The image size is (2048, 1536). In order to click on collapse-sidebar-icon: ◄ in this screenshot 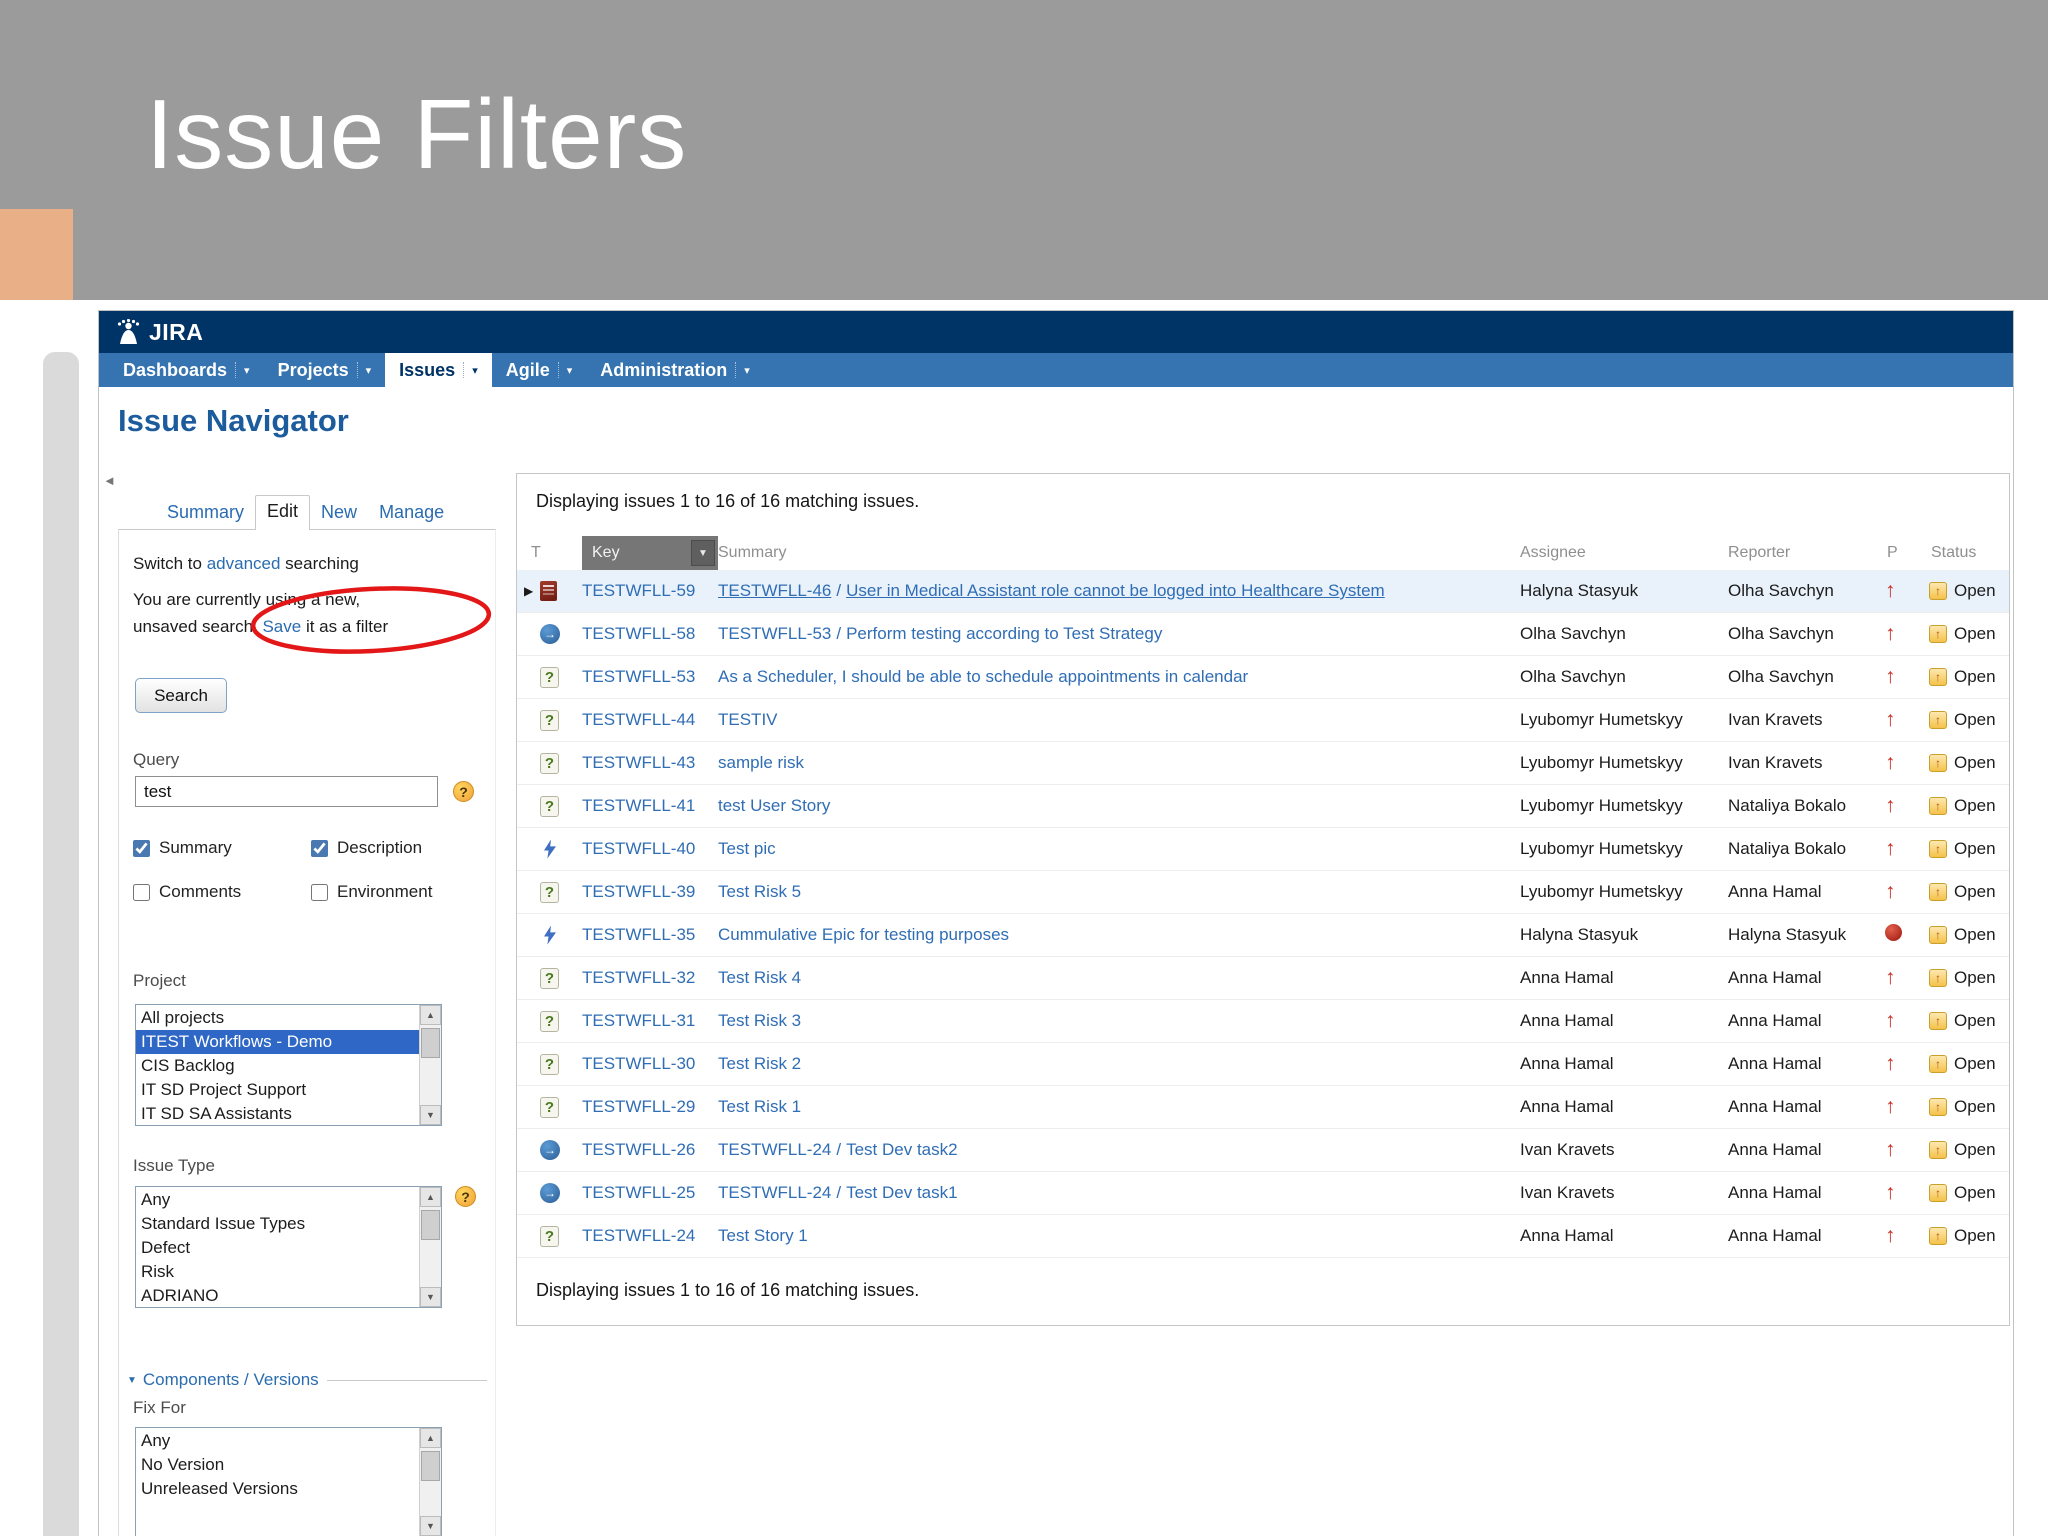, I will do `click(109, 480)`.